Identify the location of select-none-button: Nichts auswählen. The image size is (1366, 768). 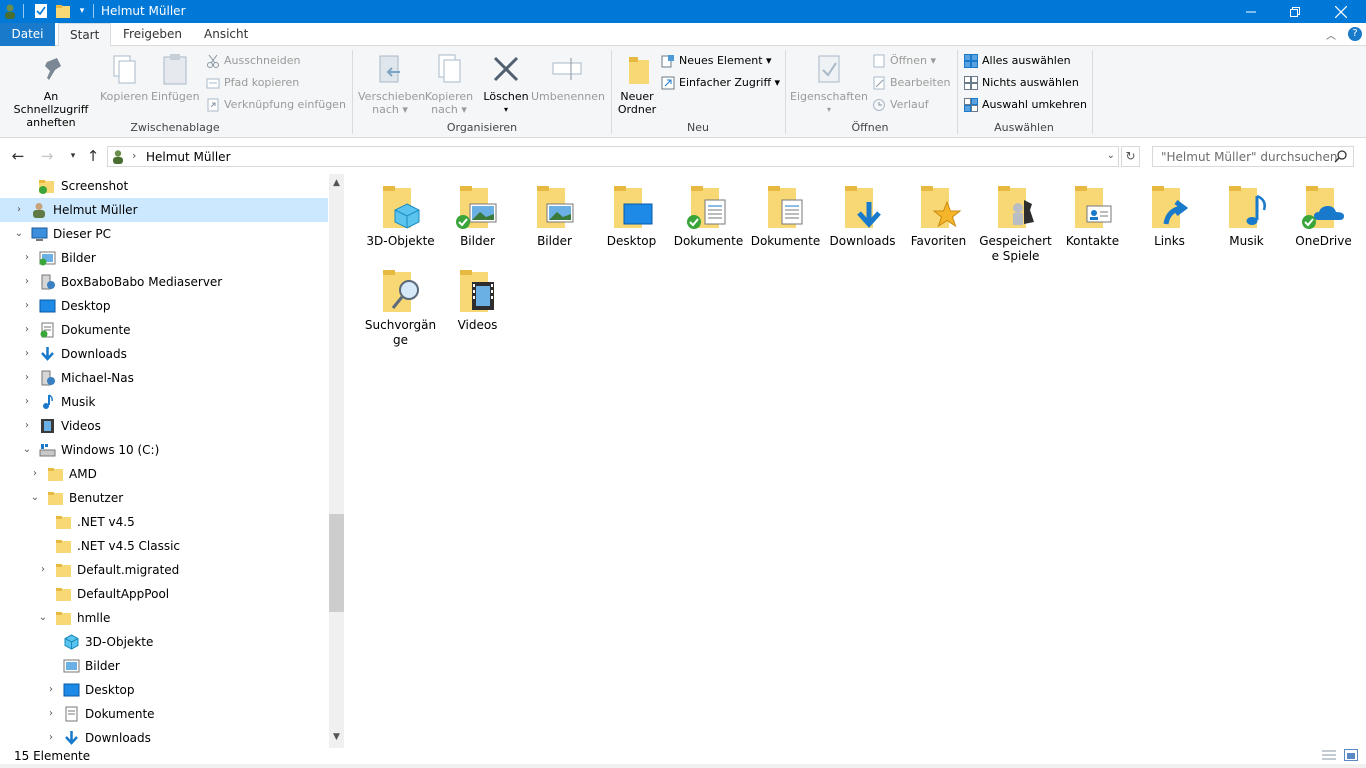
(1021, 83).